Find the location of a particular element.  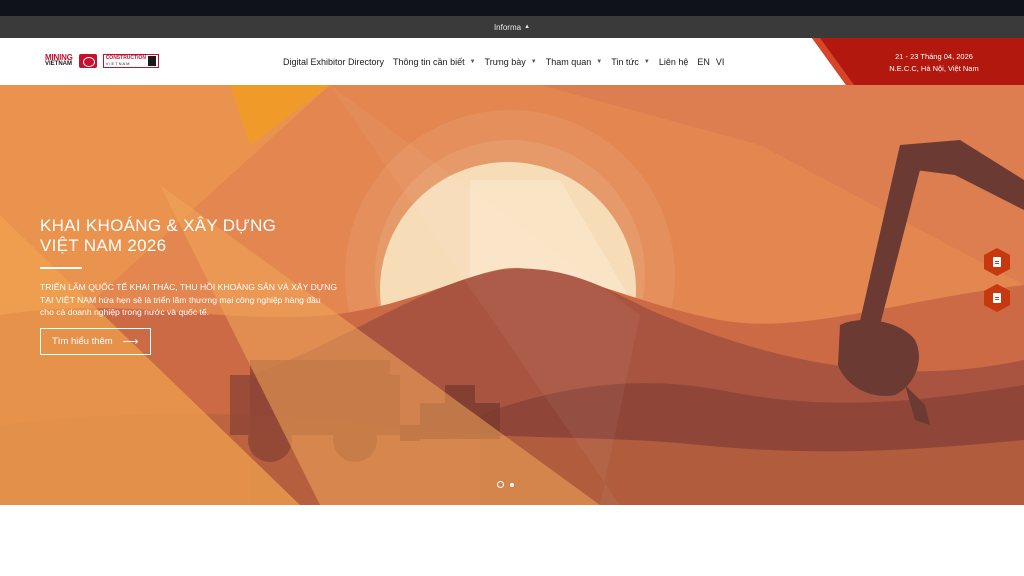

hero-title: KHAI KHOÁNG & XÂY DỰNG VIỆT NAM 2026 is located at coordinates (200, 236).